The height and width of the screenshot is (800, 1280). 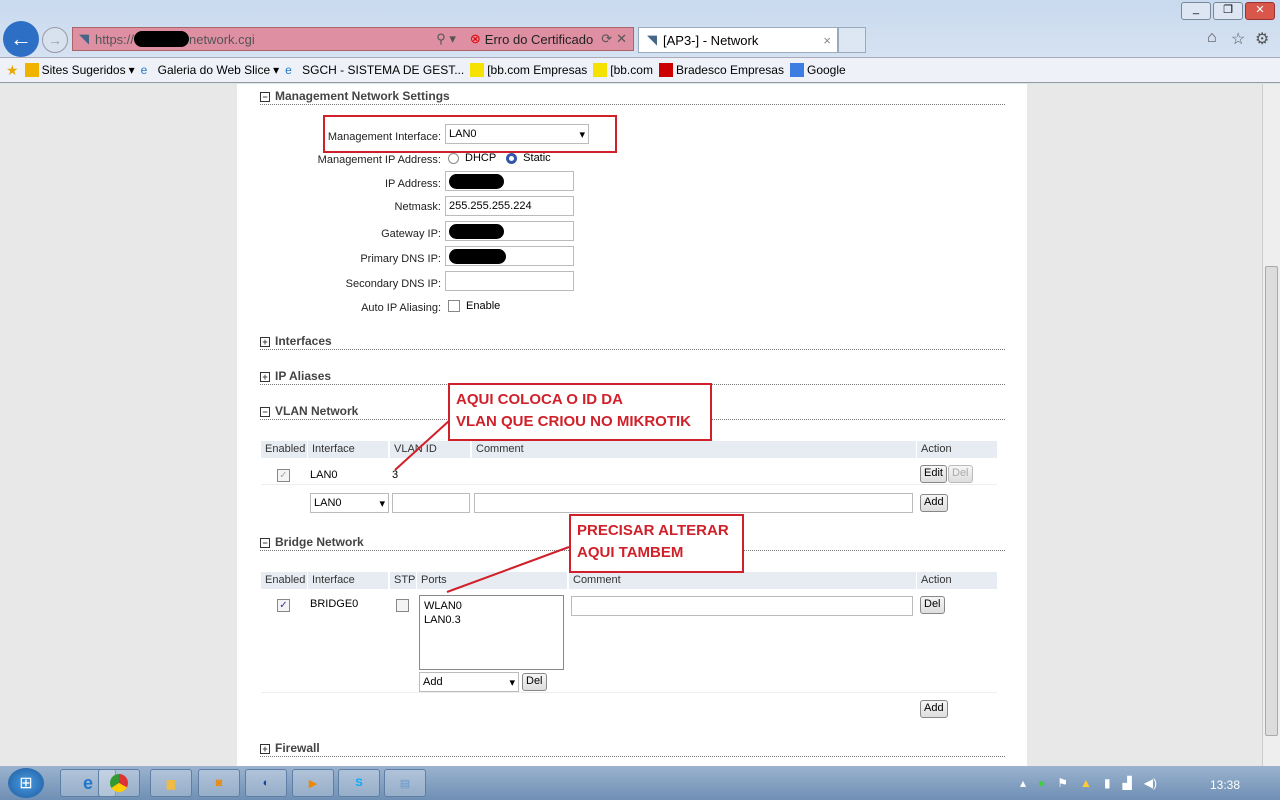 What do you see at coordinates (827, 40) in the screenshot?
I see `close-tab-icon: ×` at bounding box center [827, 40].